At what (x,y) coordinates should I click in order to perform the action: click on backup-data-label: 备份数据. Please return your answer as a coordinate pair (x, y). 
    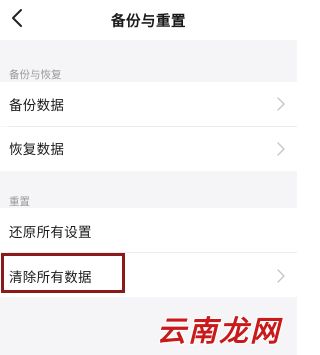
    Looking at the image, I should click on (37, 106).